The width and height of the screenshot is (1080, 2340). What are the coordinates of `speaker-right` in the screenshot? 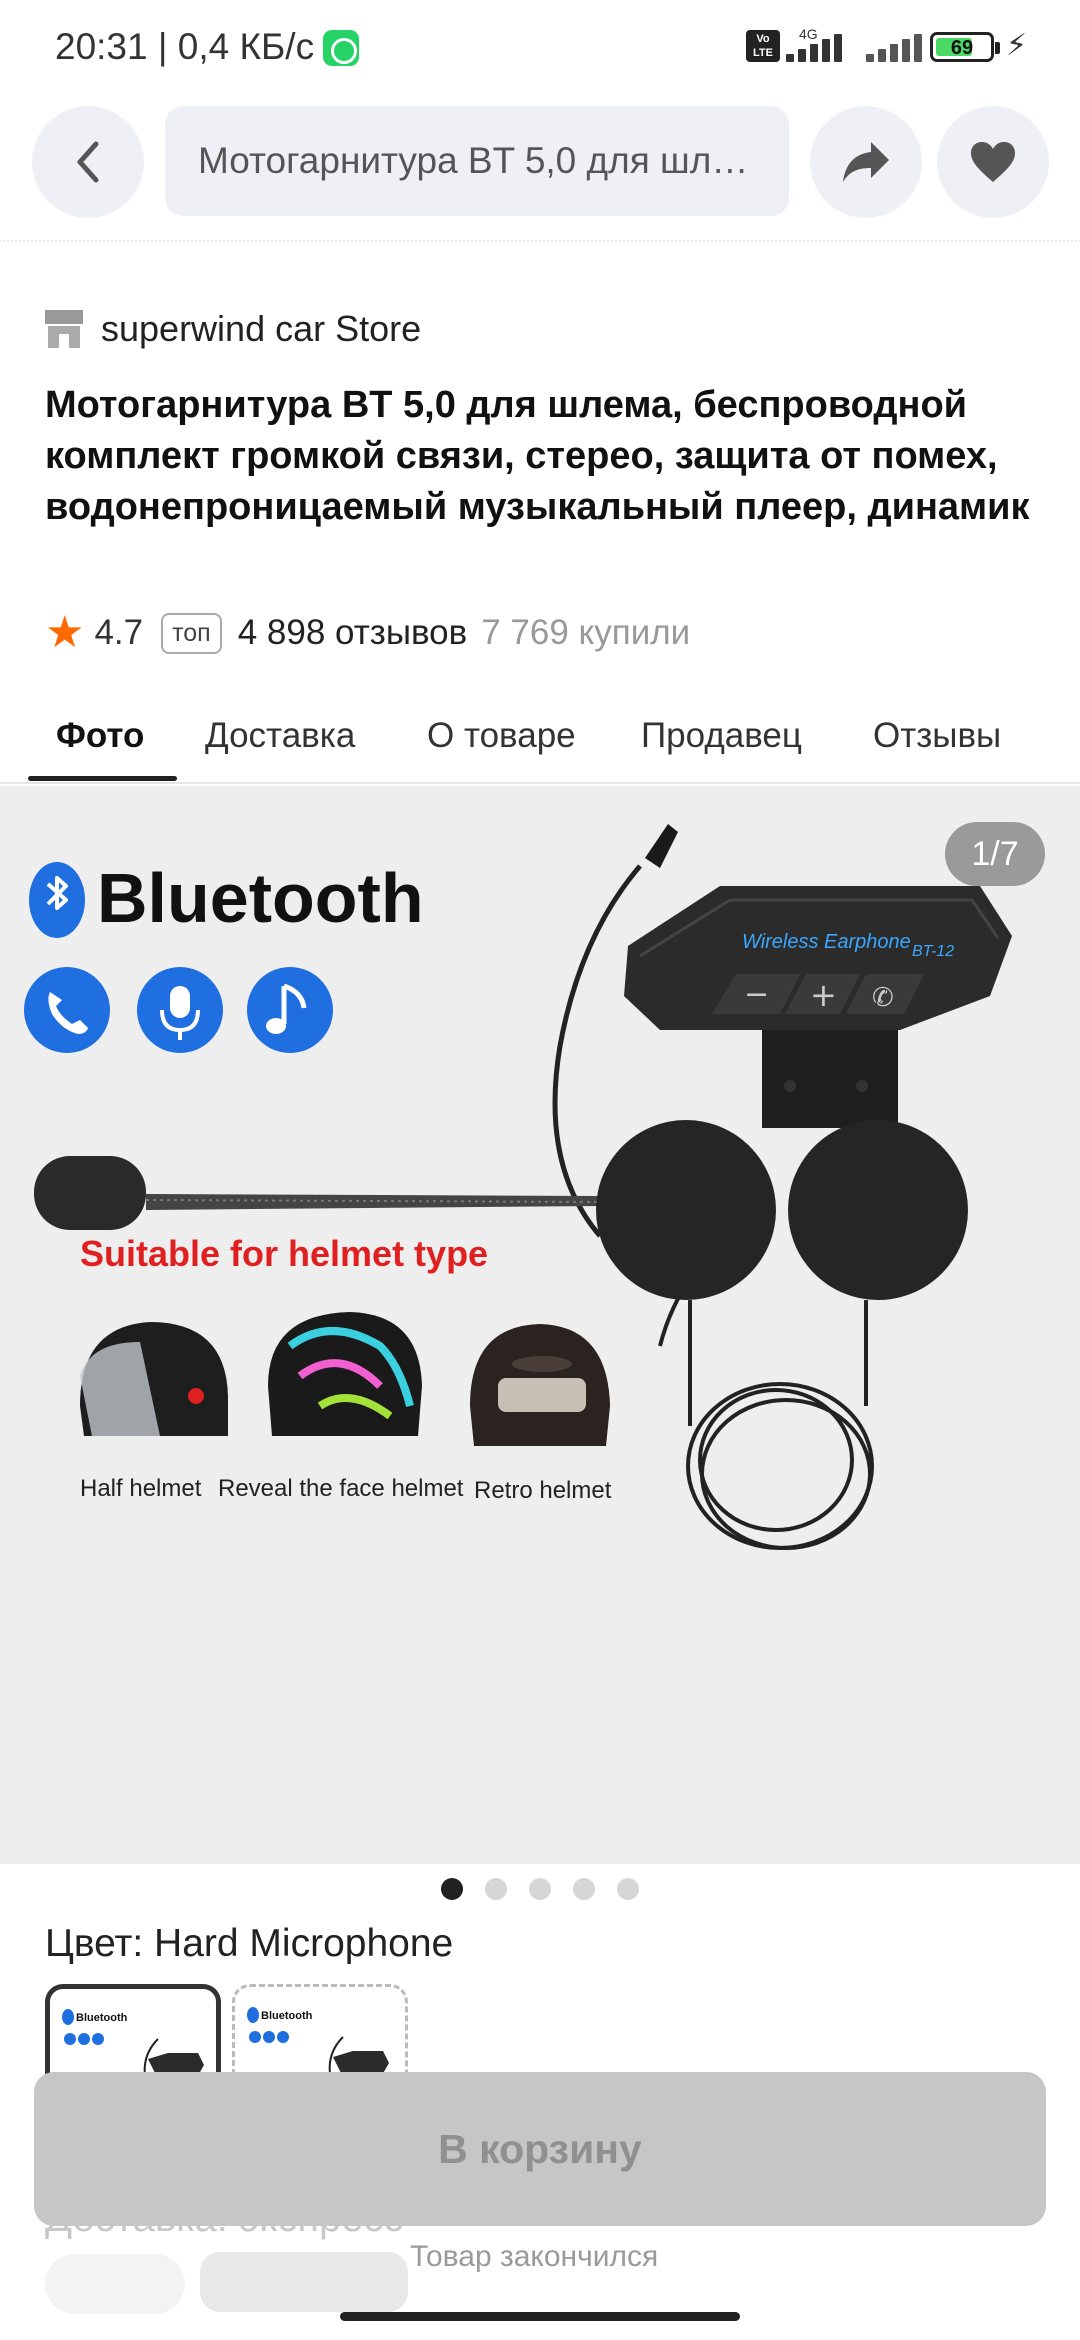 It's located at (878, 1263).